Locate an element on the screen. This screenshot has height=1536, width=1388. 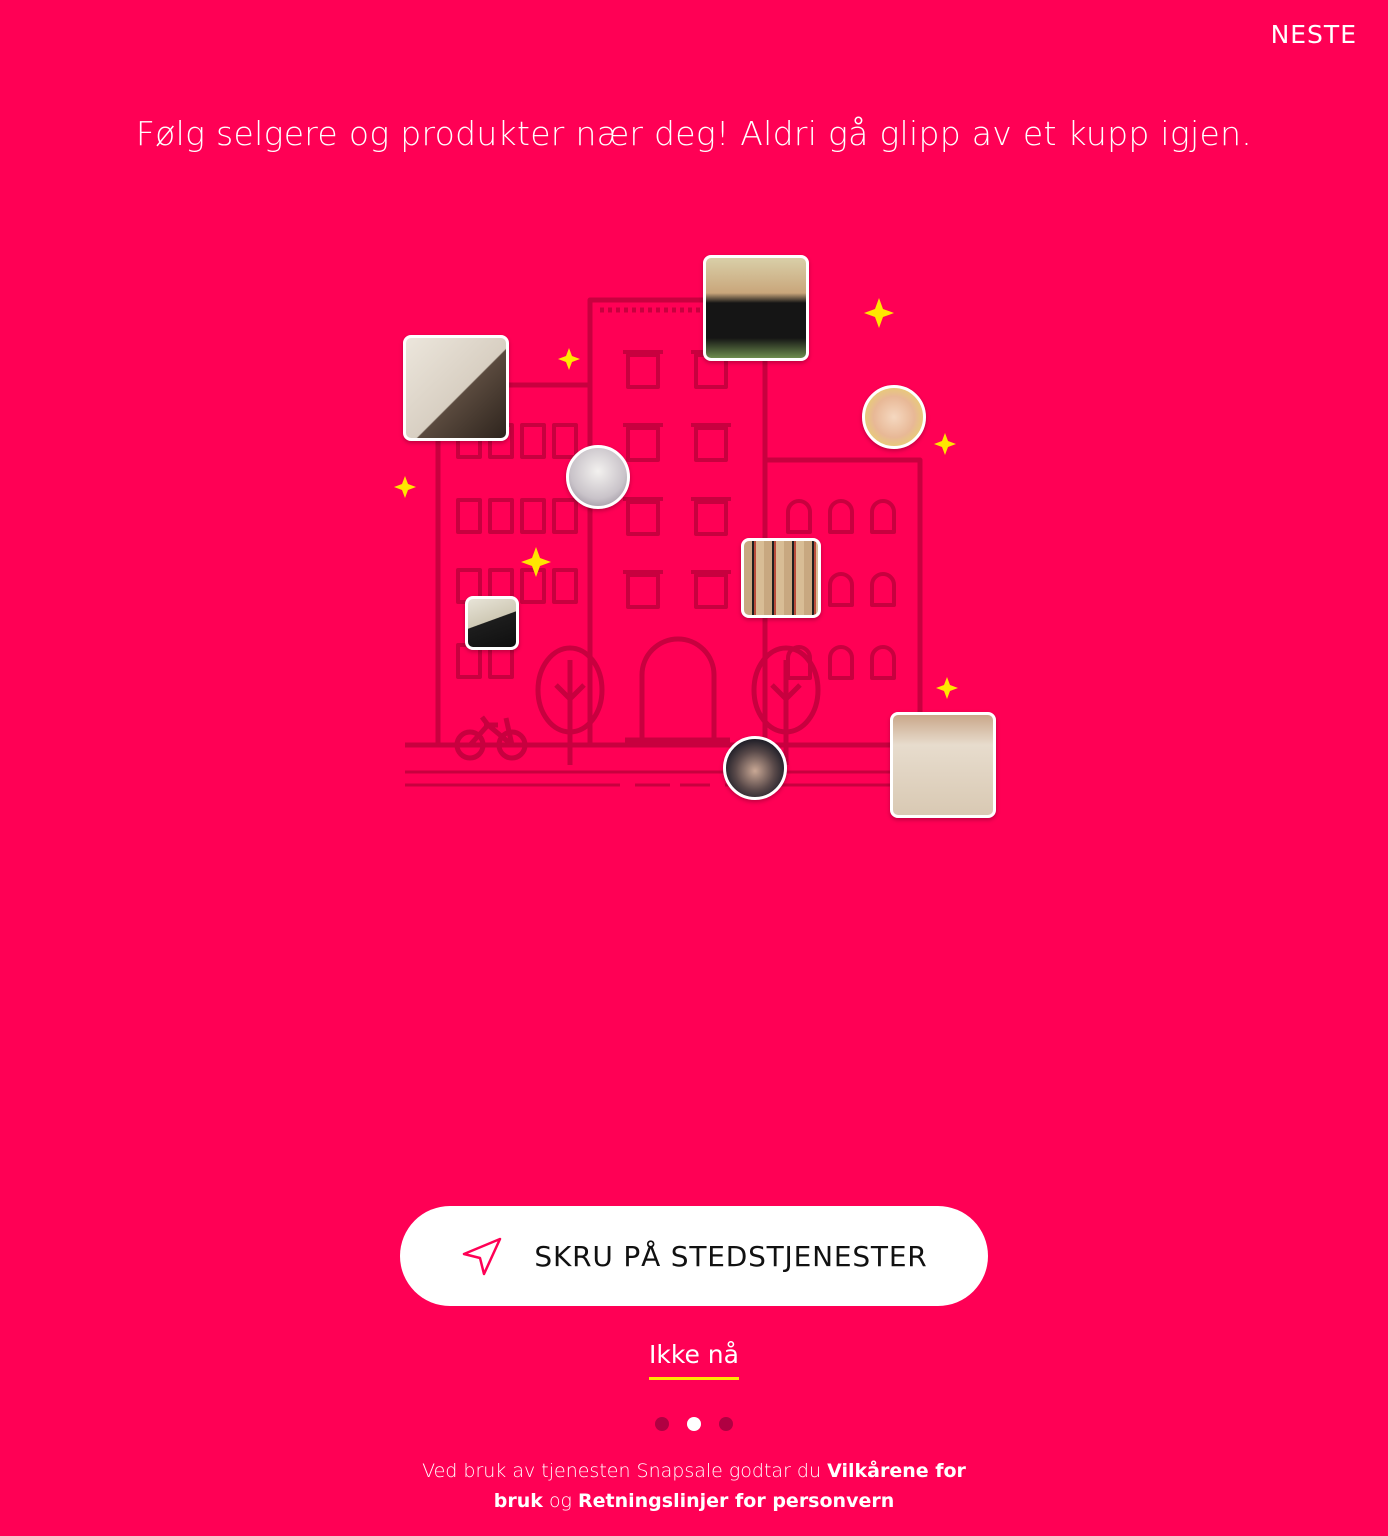
privacy-link: Retningslinjer for personvern is located at coordinates (736, 1501).